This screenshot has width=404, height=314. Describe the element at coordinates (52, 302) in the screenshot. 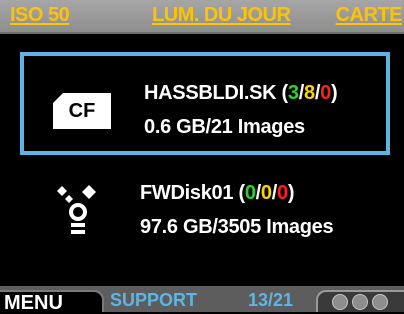

I see `menu-button: MENU` at that location.